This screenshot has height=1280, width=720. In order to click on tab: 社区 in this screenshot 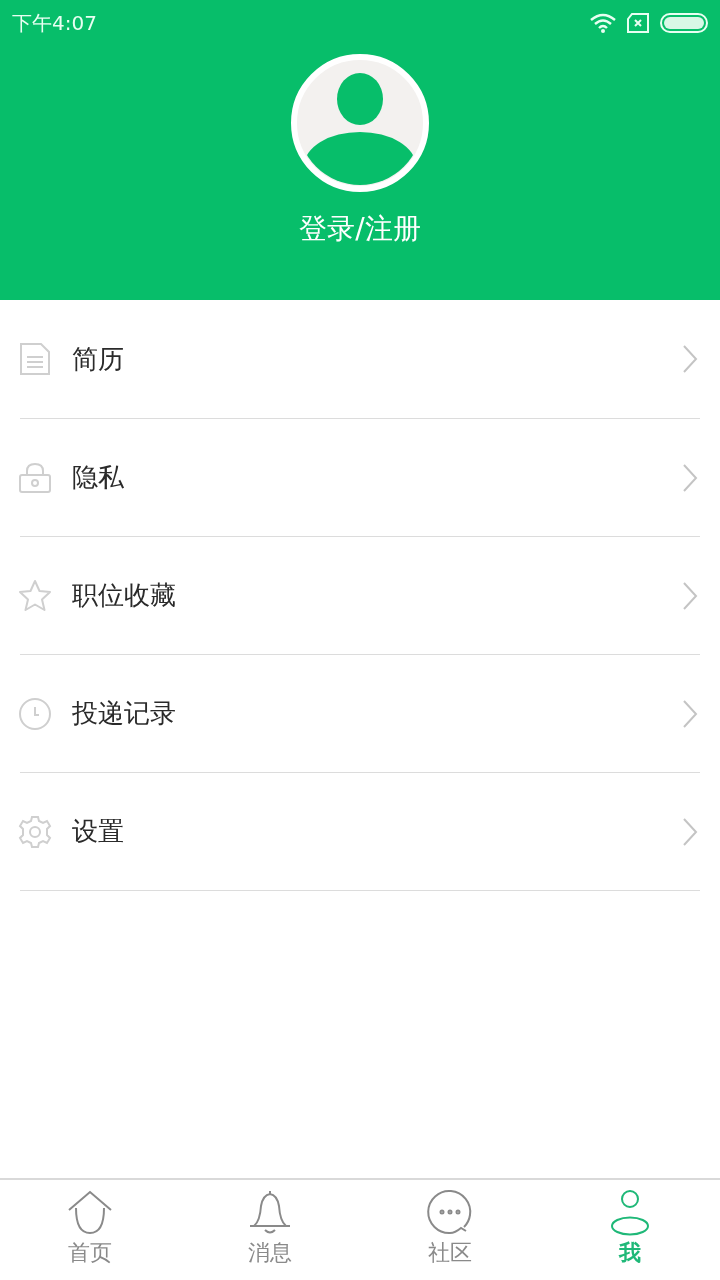, I will do `click(450, 1230)`.